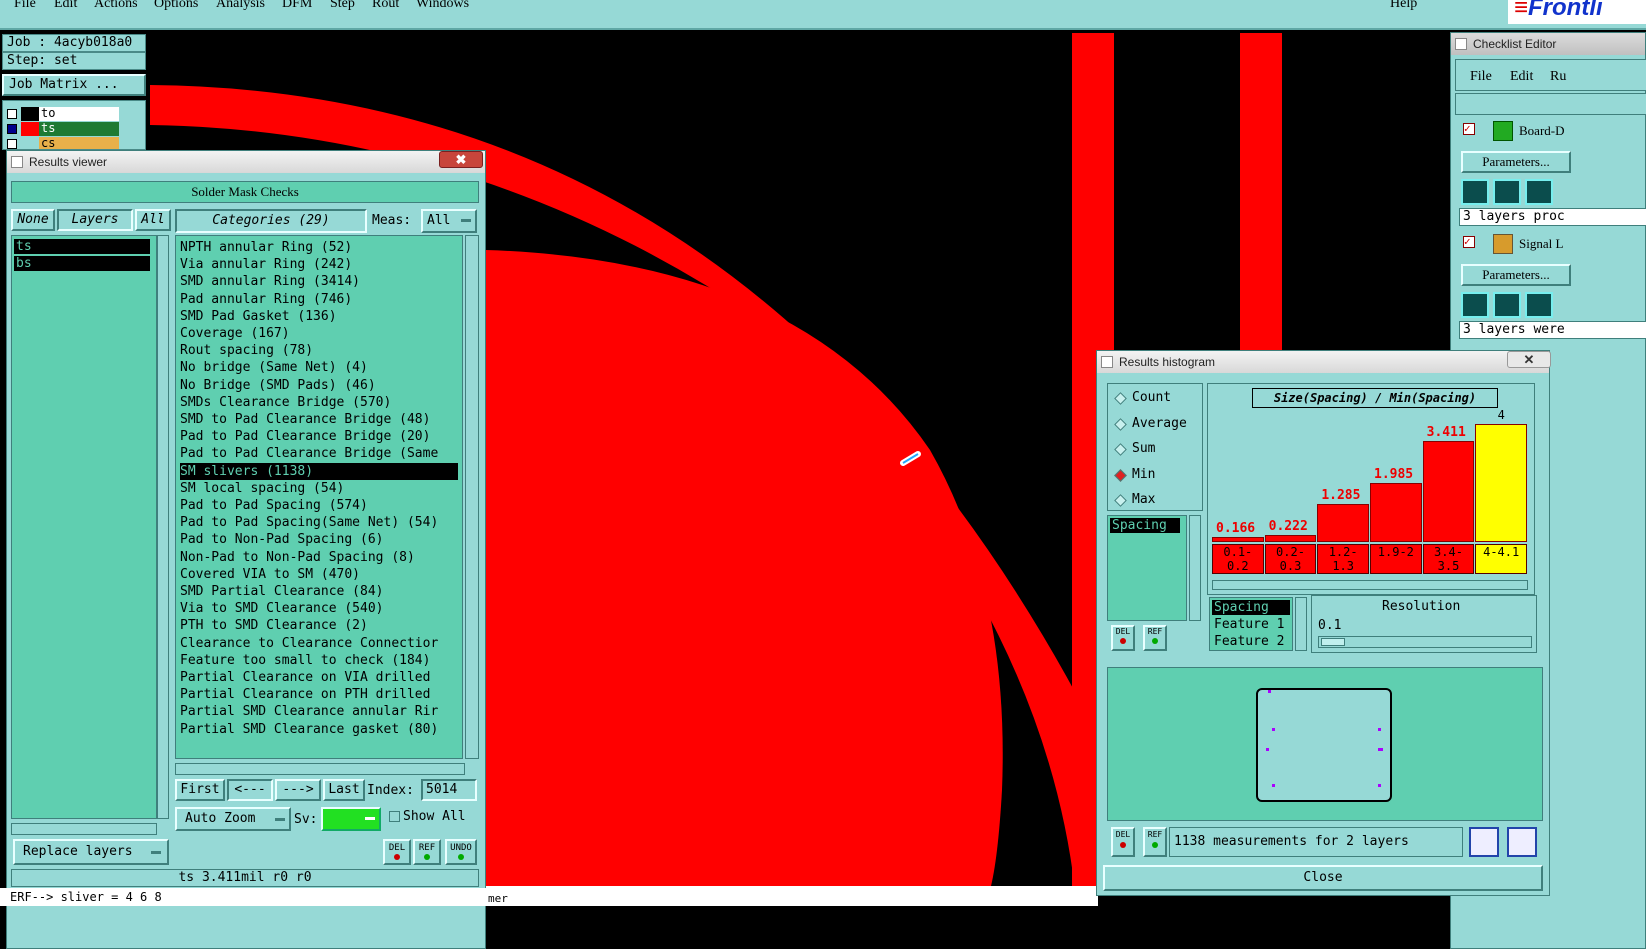 The height and width of the screenshot is (949, 1646). I want to click on category-item: No bridge (Same Net) (4), so click(319, 367).